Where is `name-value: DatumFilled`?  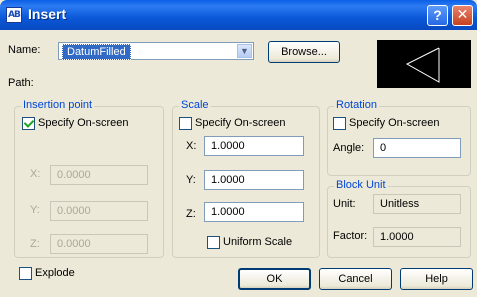
name-value: DatumFilled is located at coordinates (96, 52).